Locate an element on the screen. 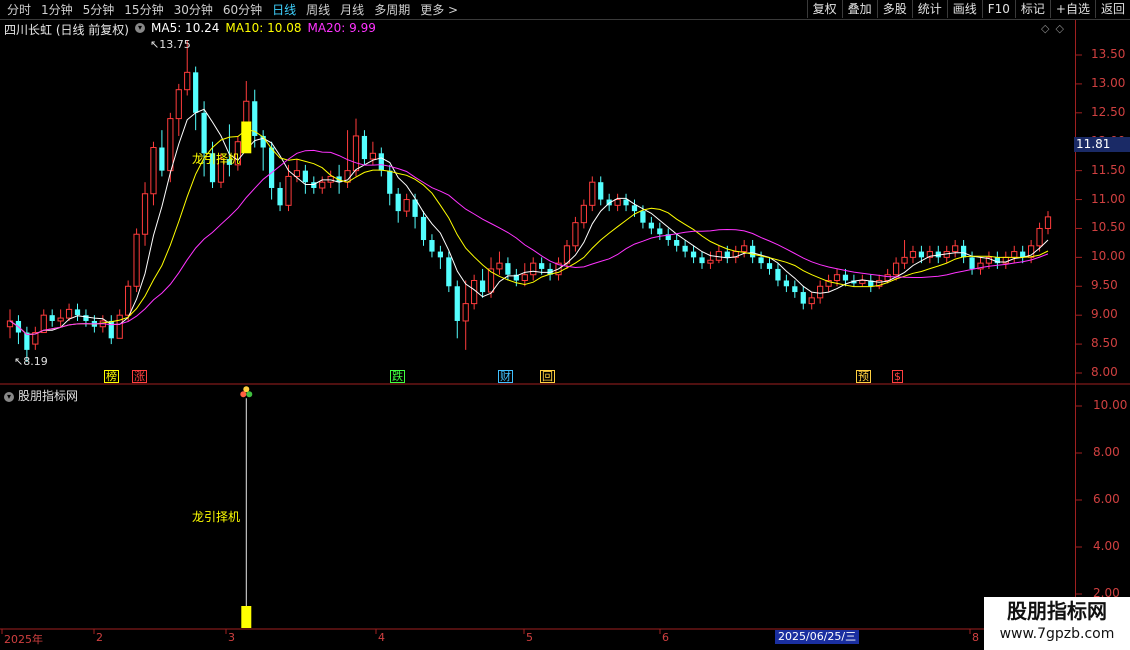 This screenshot has height=650, width=1130. price-tick-label: 12.50 is located at coordinates (1108, 111).